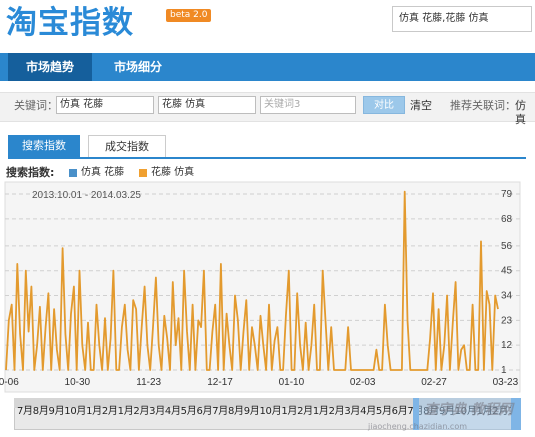 This screenshot has height=437, width=535. What do you see at coordinates (207, 105) in the screenshot?
I see `keyword-input-2: 花藤 仿真` at bounding box center [207, 105].